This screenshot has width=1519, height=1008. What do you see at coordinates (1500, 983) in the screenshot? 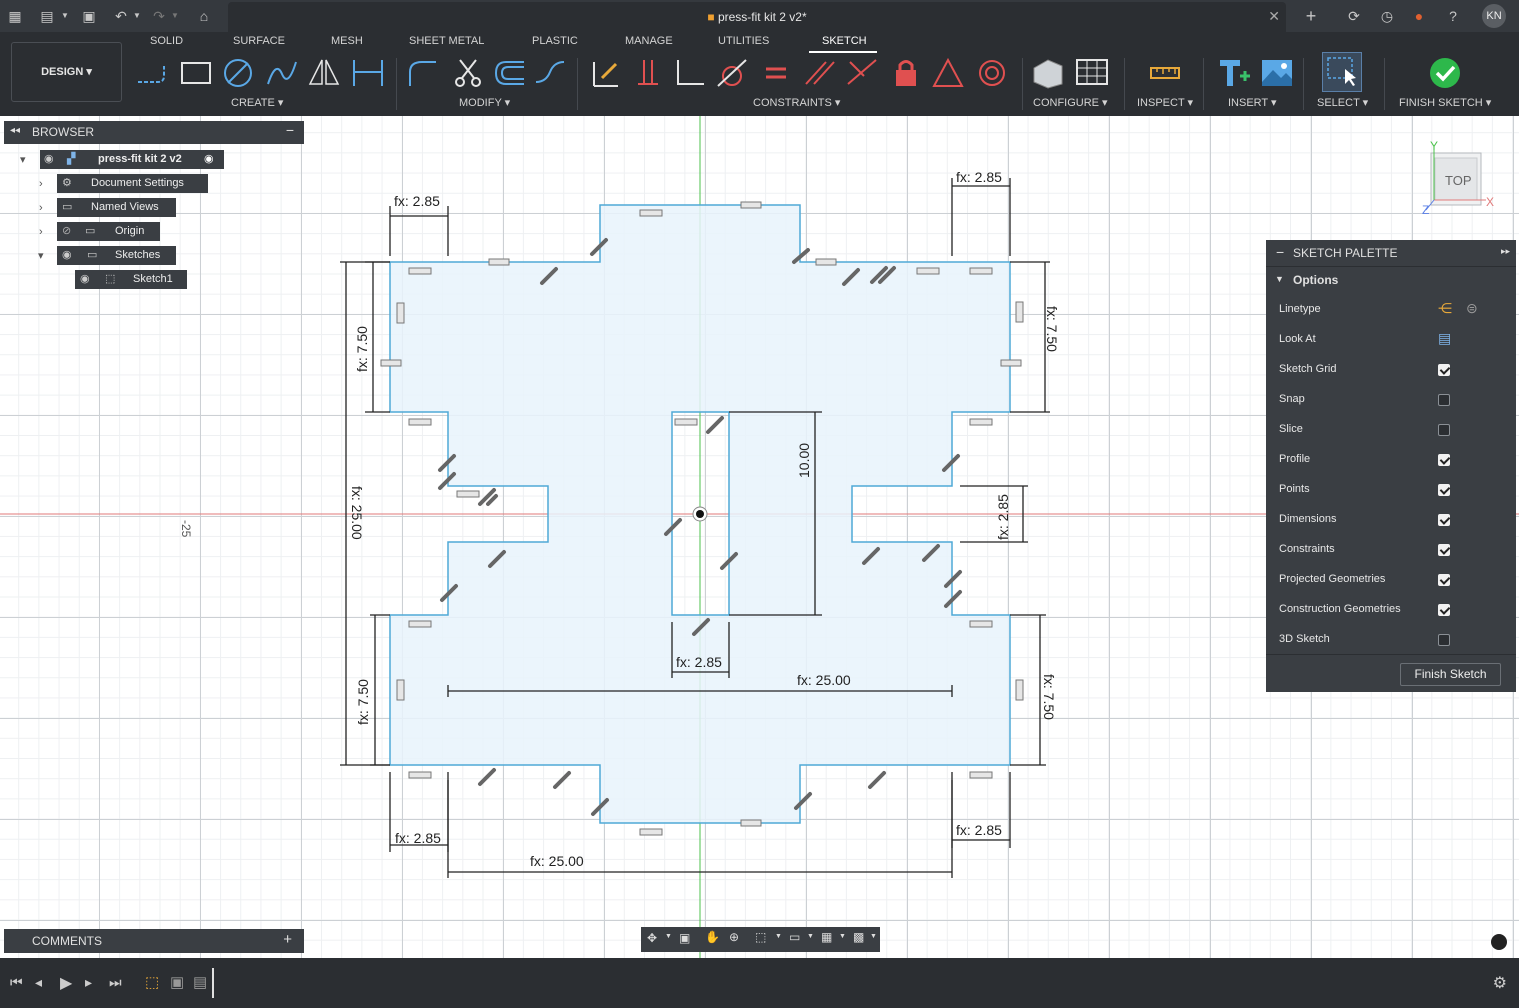
I see `gear-icon: ⚙` at bounding box center [1500, 983].